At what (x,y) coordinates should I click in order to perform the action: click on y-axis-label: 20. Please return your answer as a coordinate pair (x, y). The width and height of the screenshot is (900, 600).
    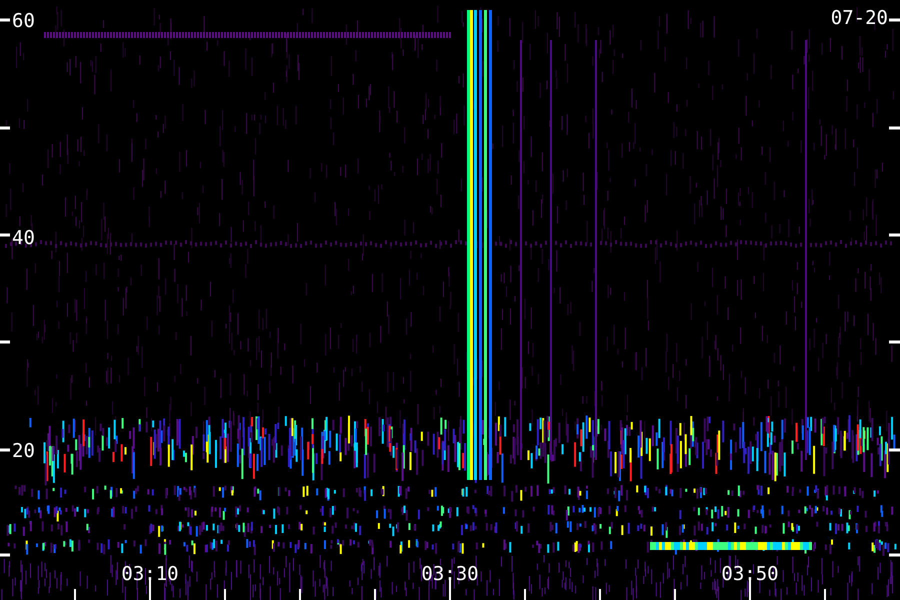
    Looking at the image, I should click on (23, 451).